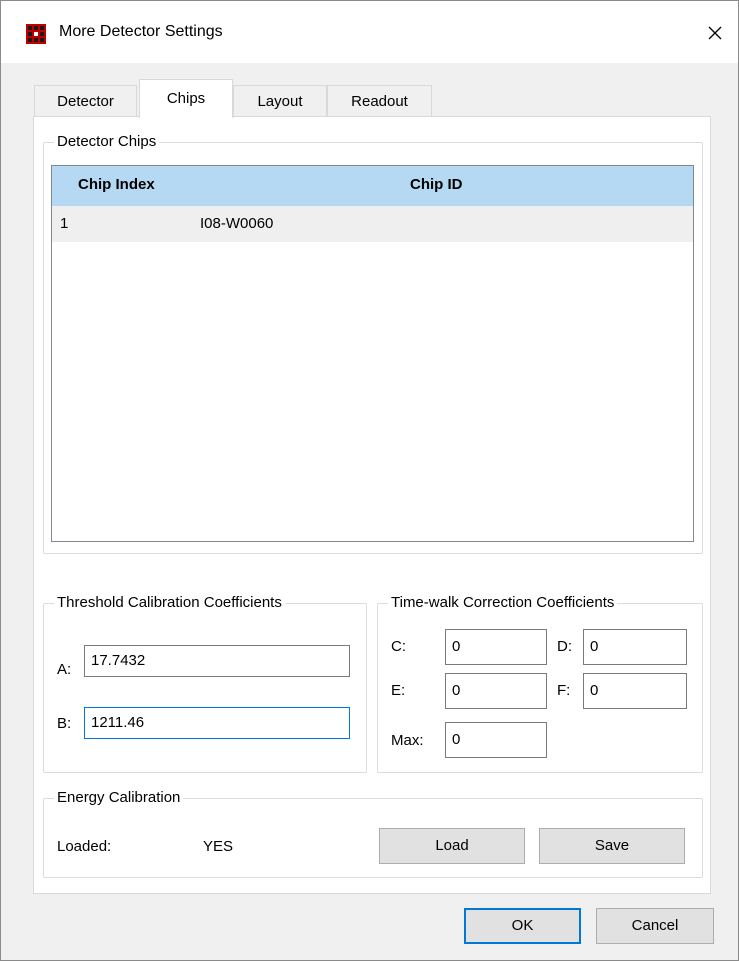  I want to click on close-icon, so click(715, 33).